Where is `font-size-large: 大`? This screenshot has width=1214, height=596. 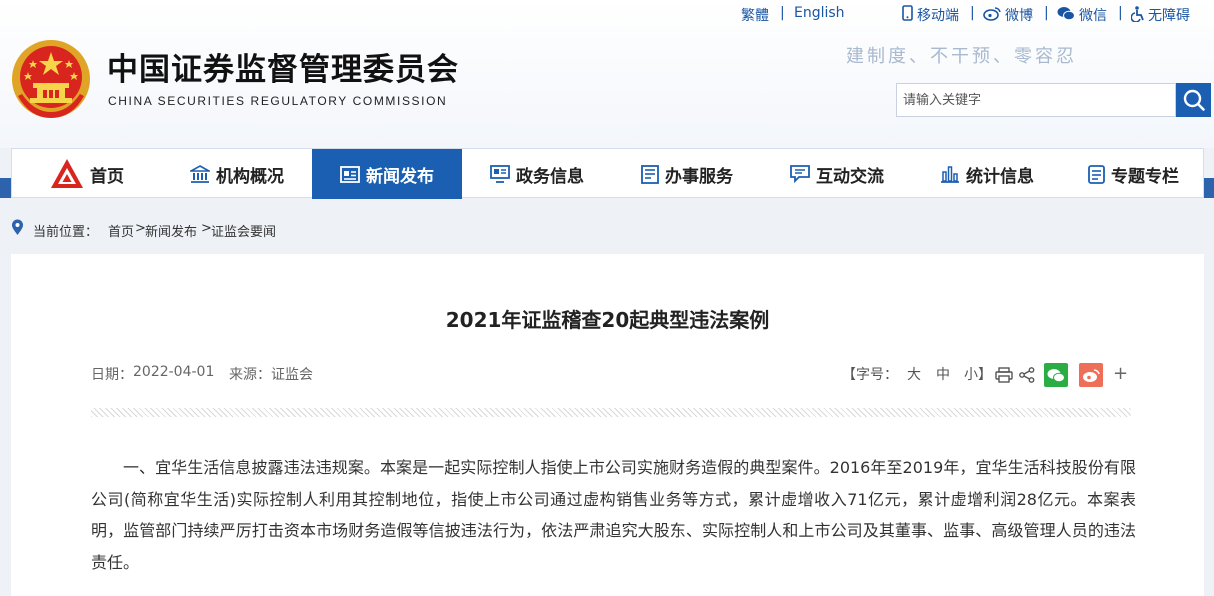
font-size-large: 大 is located at coordinates (914, 374).